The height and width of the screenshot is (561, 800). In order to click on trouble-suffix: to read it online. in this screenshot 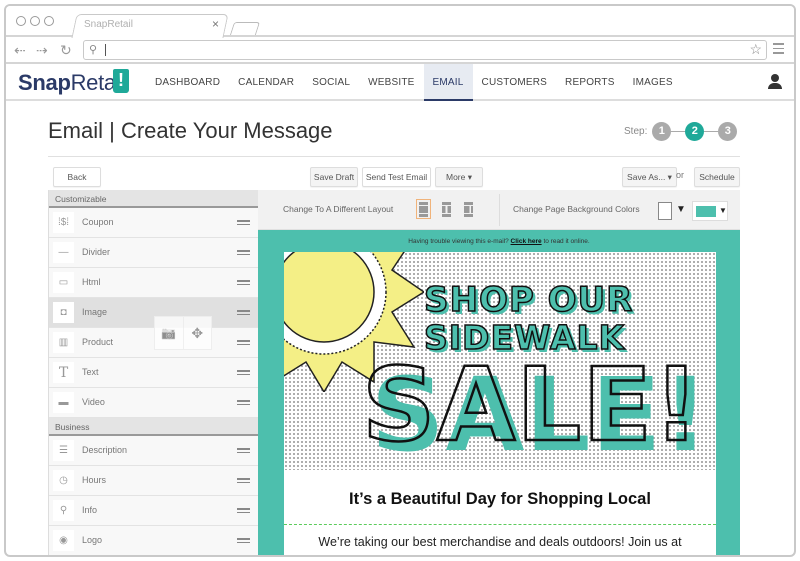, I will do `click(566, 241)`.